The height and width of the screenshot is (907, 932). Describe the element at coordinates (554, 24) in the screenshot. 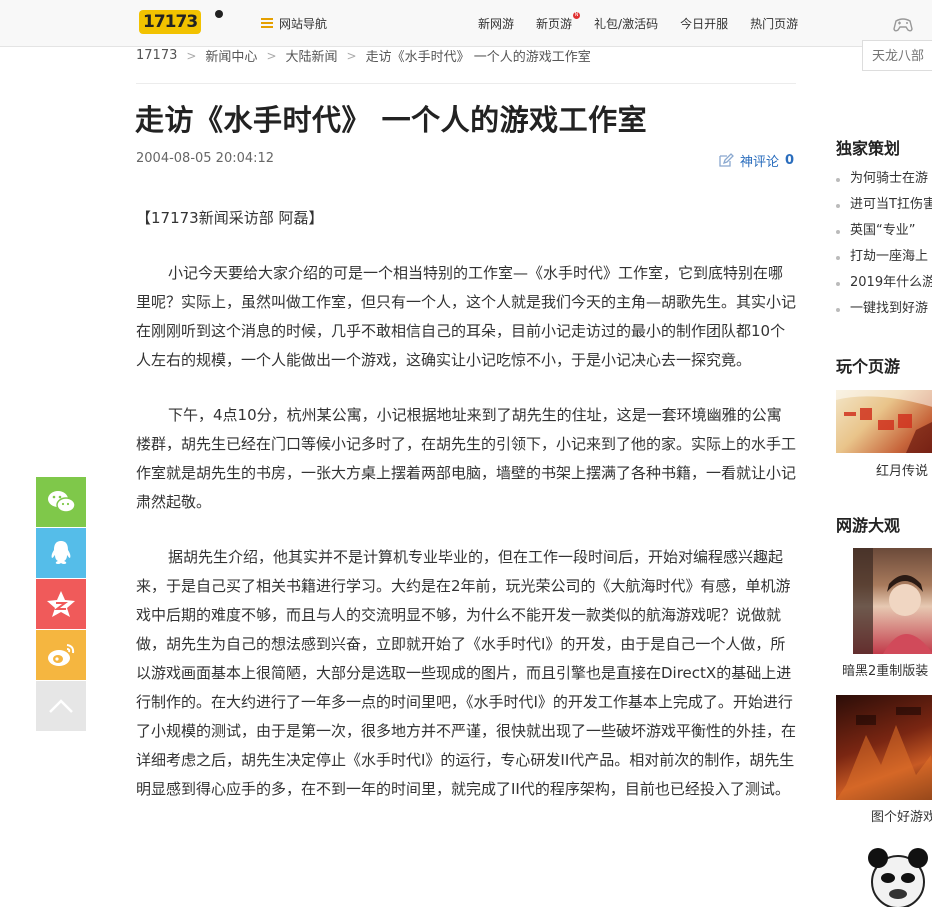

I see `top-menu-label: 新页游` at that location.